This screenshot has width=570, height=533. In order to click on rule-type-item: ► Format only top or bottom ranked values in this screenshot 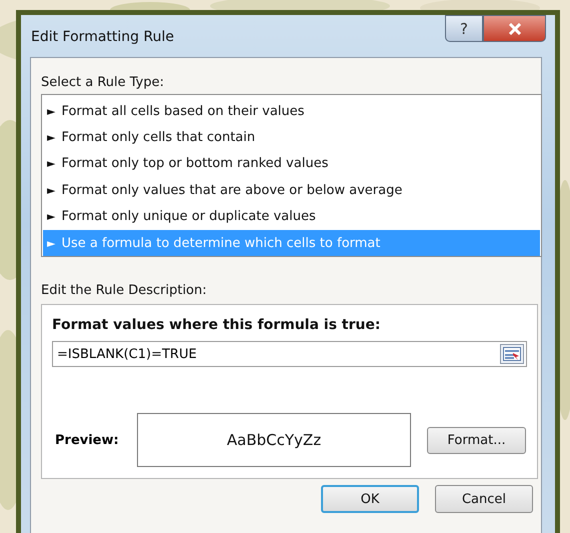, I will do `click(291, 164)`.